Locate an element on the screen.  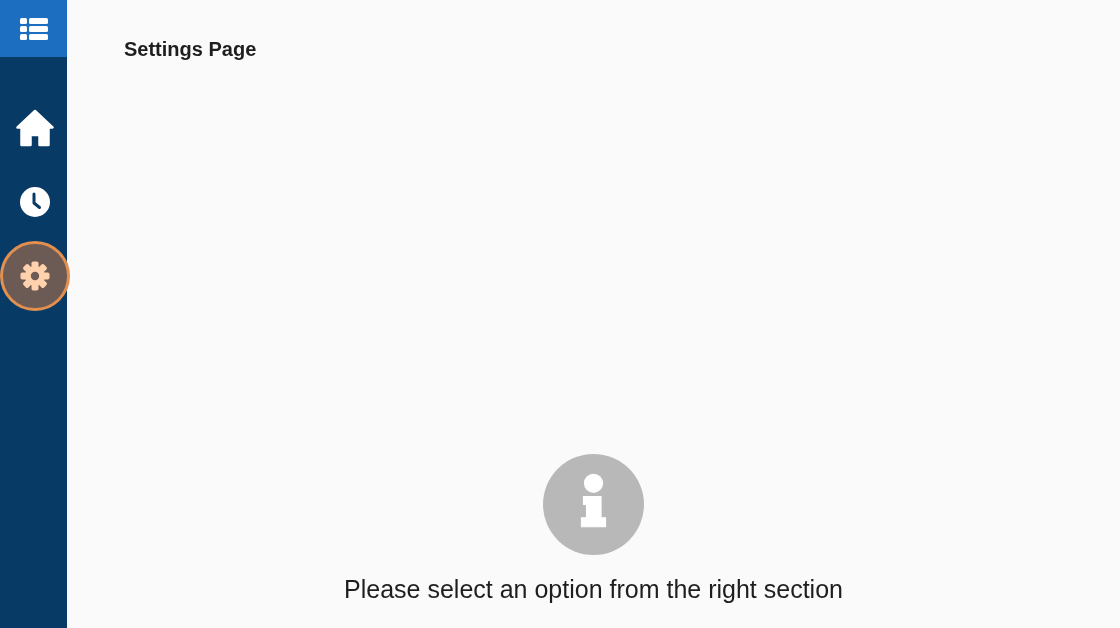
settings-icon is located at coordinates (35, 276).